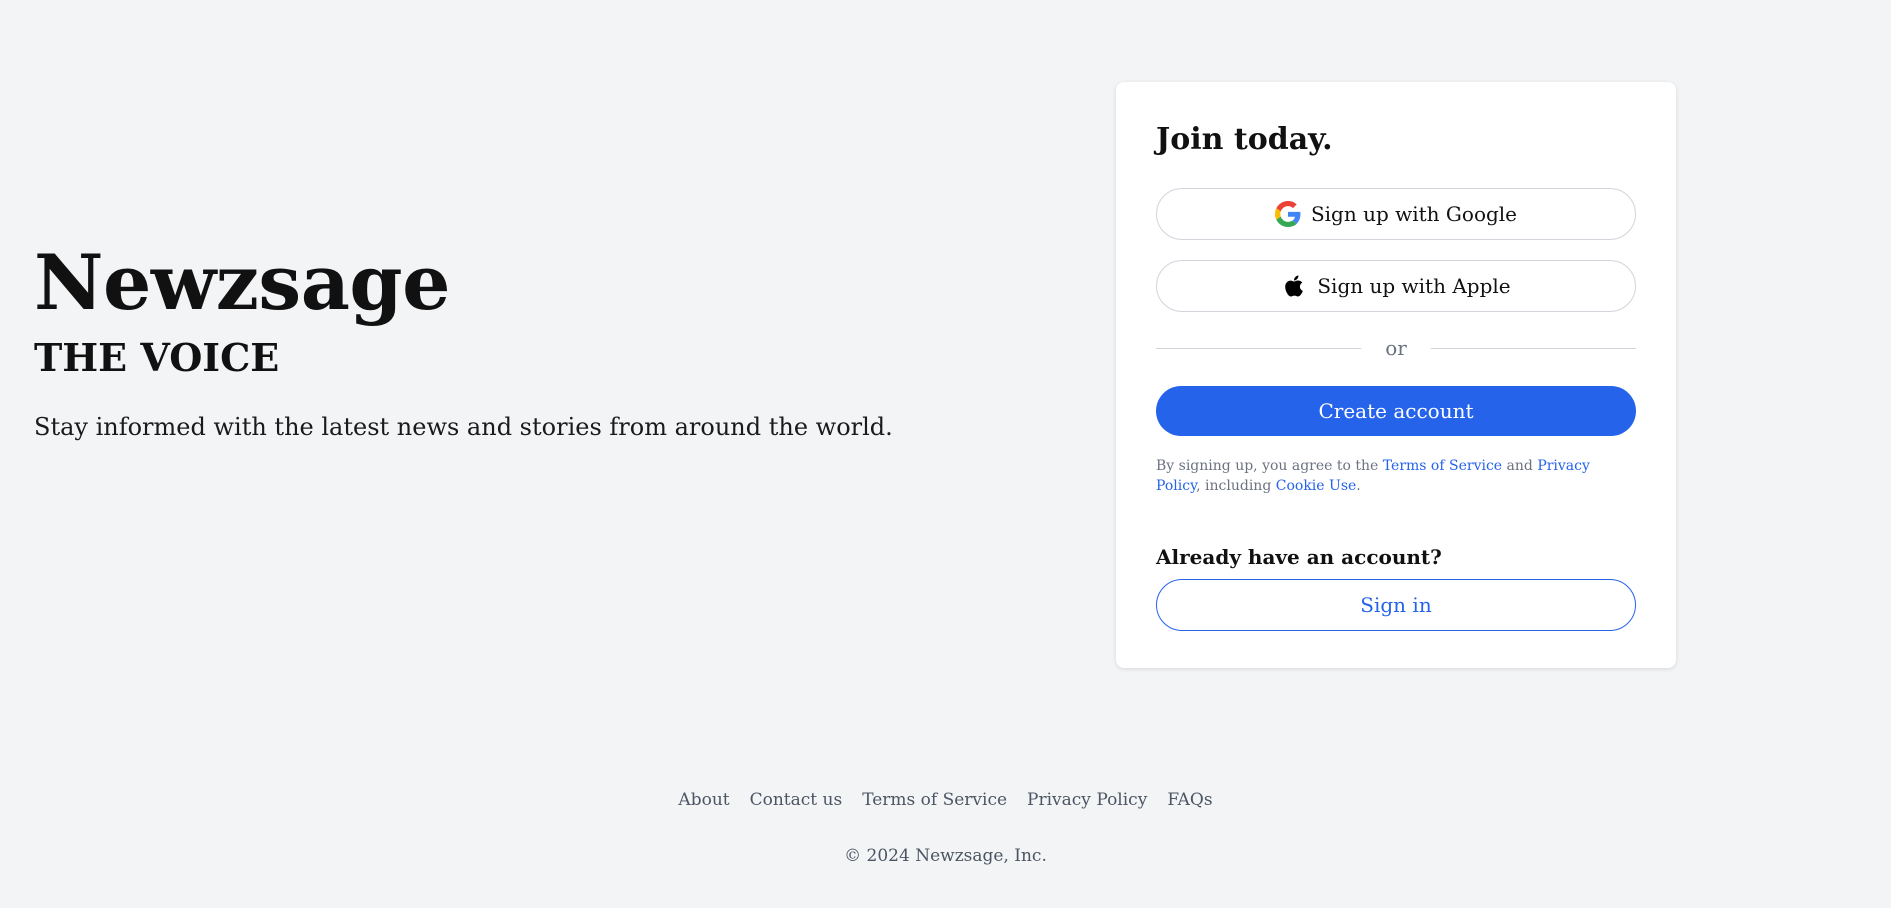 The image size is (1891, 908). I want to click on create-account-button: Create account, so click(1396, 411).